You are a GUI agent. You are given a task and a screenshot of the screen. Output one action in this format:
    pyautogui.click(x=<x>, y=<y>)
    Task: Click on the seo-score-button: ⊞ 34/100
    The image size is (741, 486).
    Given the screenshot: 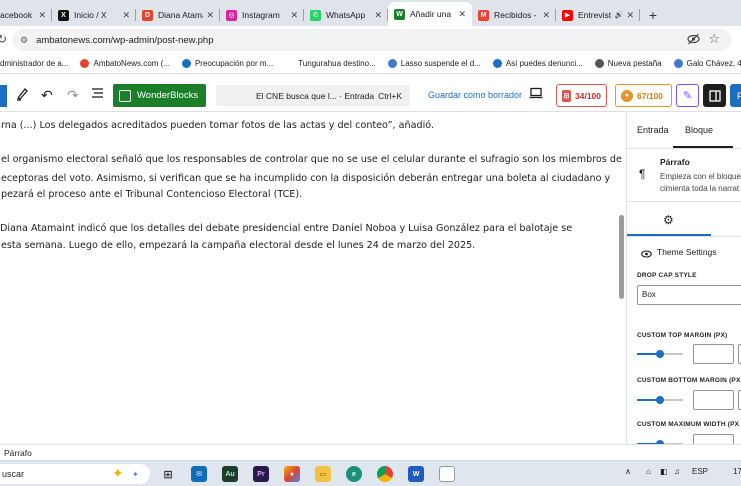 What is the action you would take?
    pyautogui.click(x=581, y=95)
    